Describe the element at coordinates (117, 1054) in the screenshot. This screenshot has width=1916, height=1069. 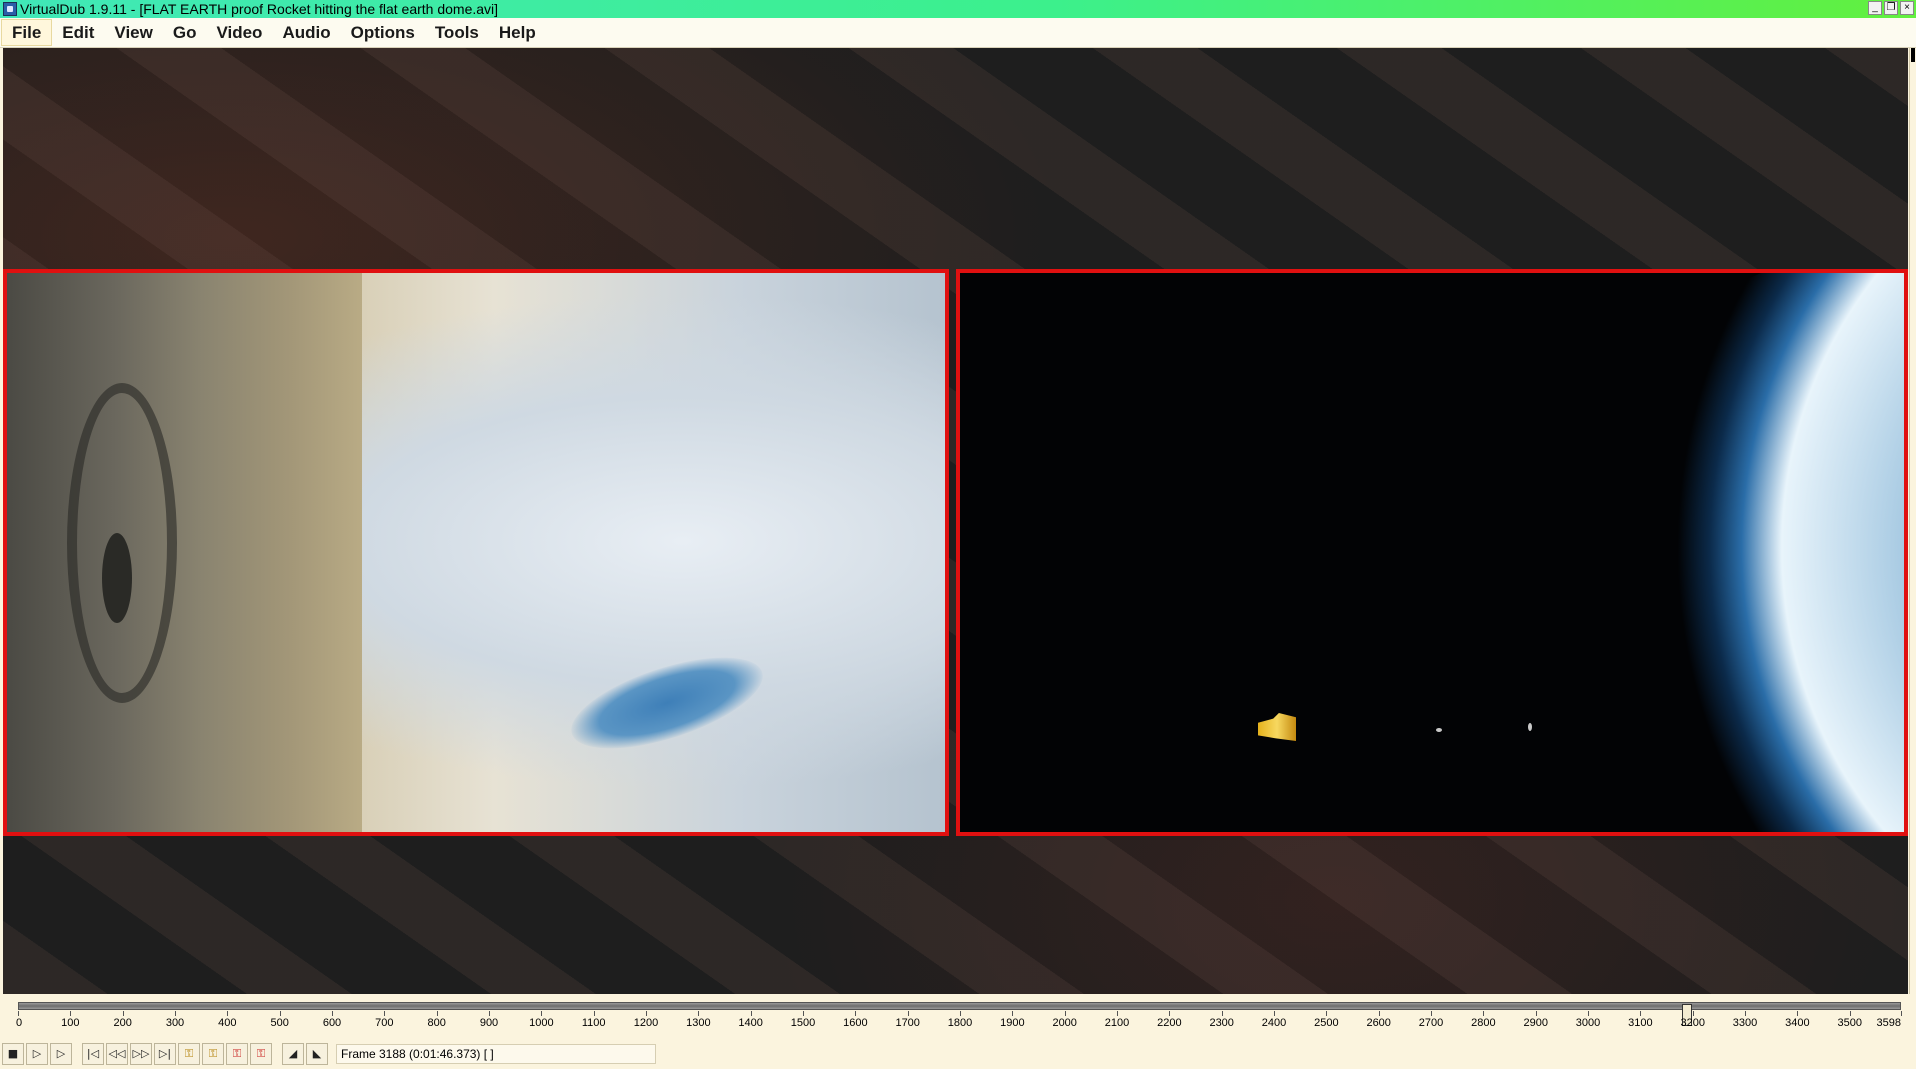
I see `prev-frame-button: ◁◁` at that location.